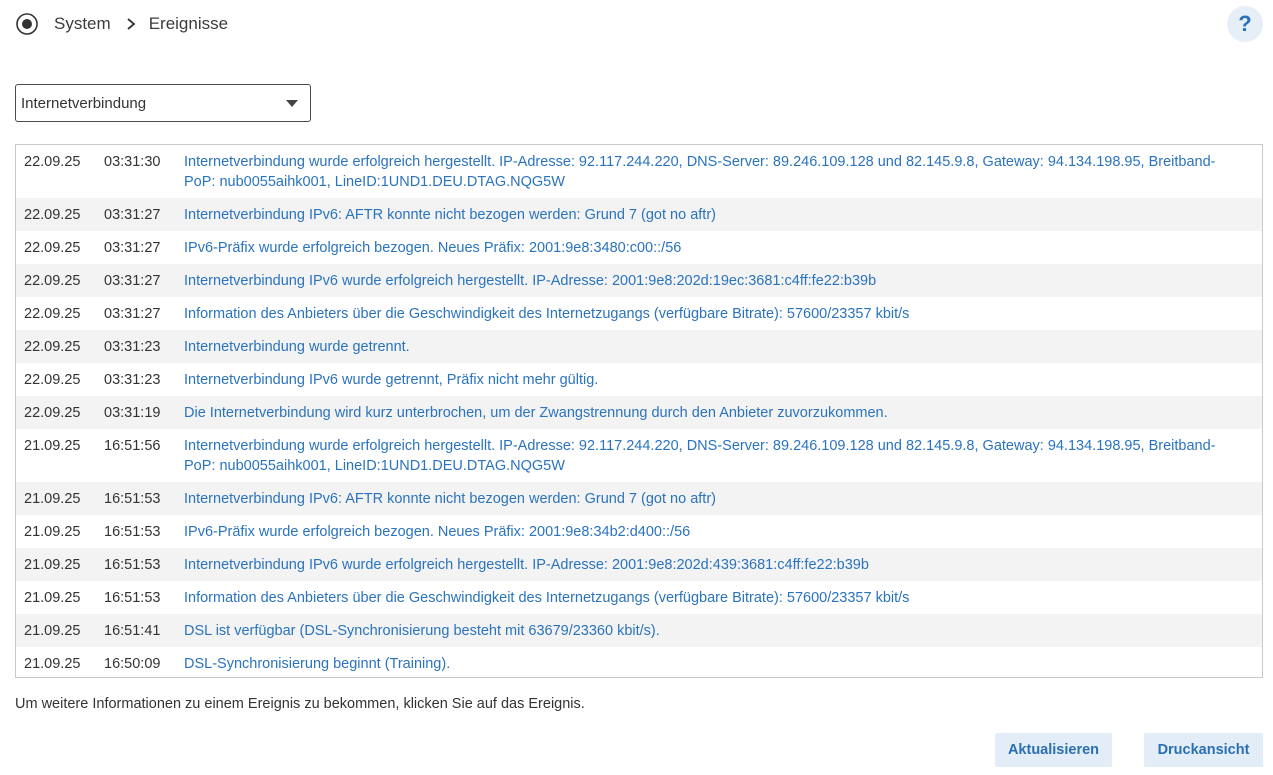 The width and height of the screenshot is (1273, 775). What do you see at coordinates (82, 24) in the screenshot?
I see `breadcrumb-system: System` at bounding box center [82, 24].